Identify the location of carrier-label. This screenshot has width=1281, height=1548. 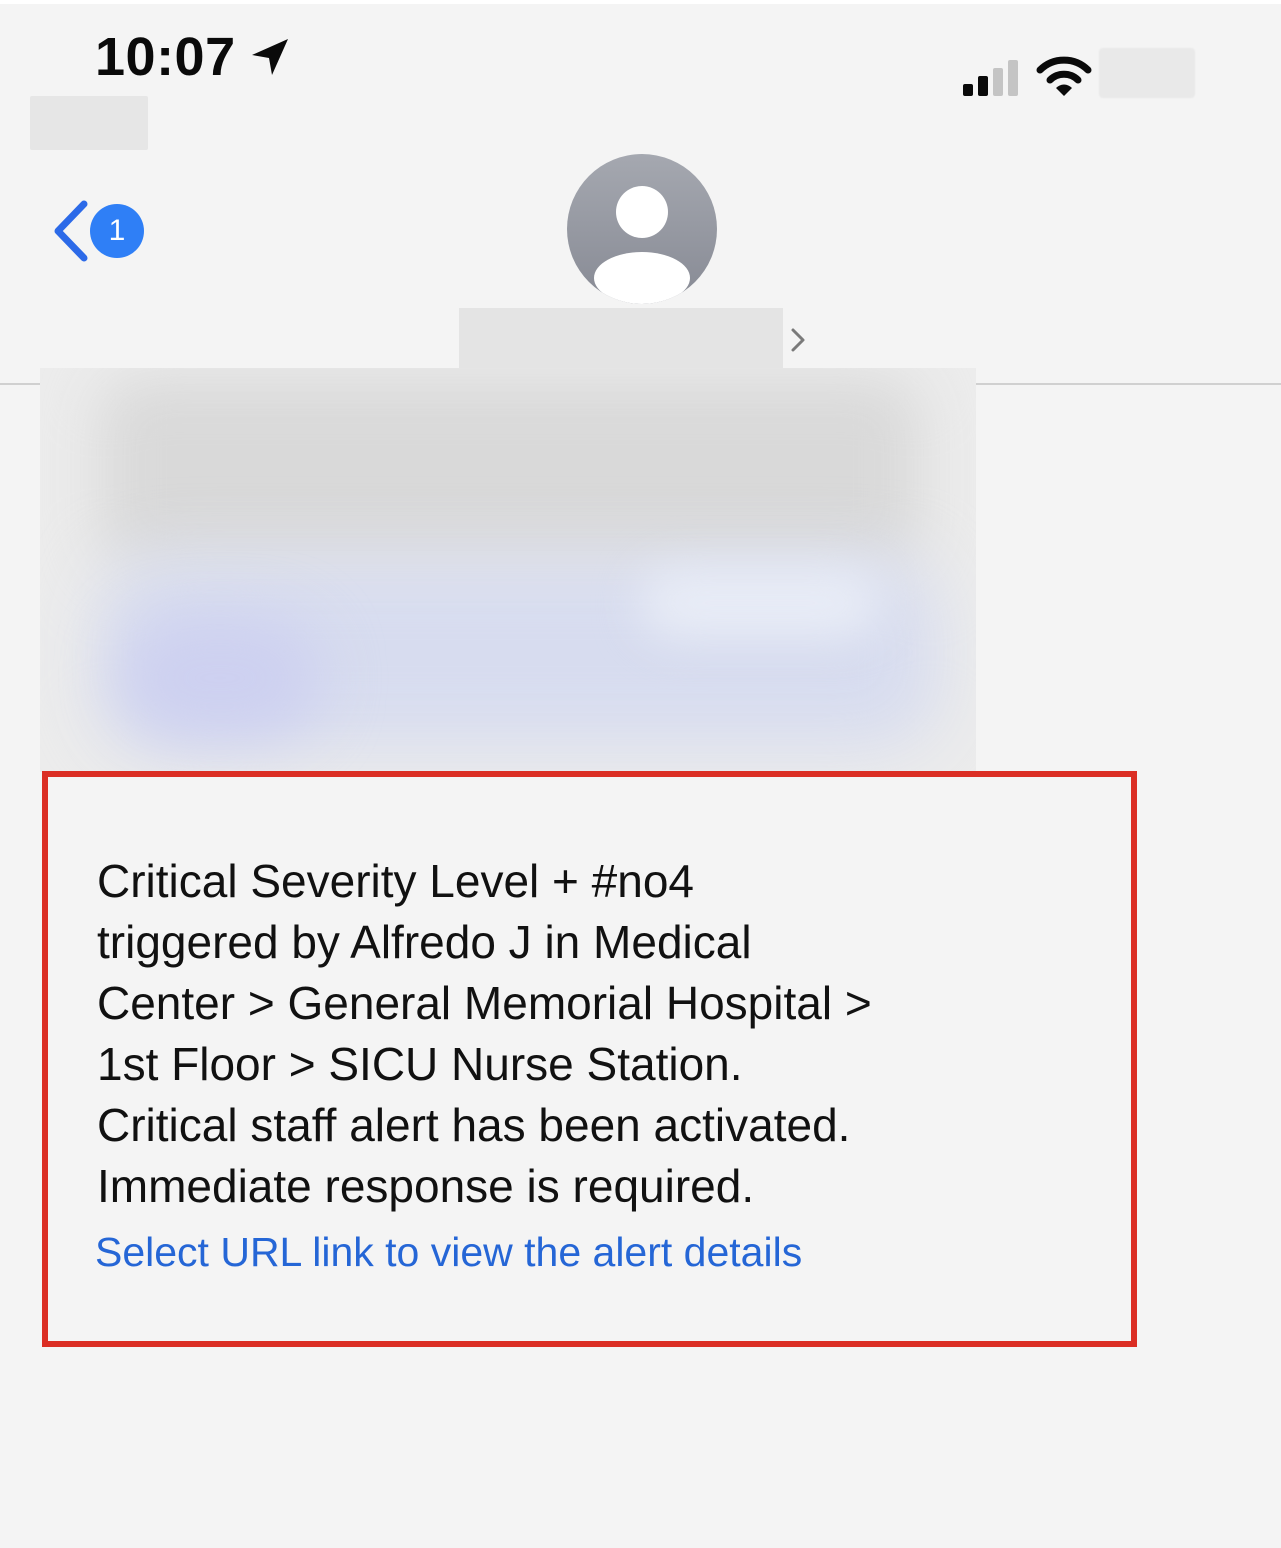
(89, 123).